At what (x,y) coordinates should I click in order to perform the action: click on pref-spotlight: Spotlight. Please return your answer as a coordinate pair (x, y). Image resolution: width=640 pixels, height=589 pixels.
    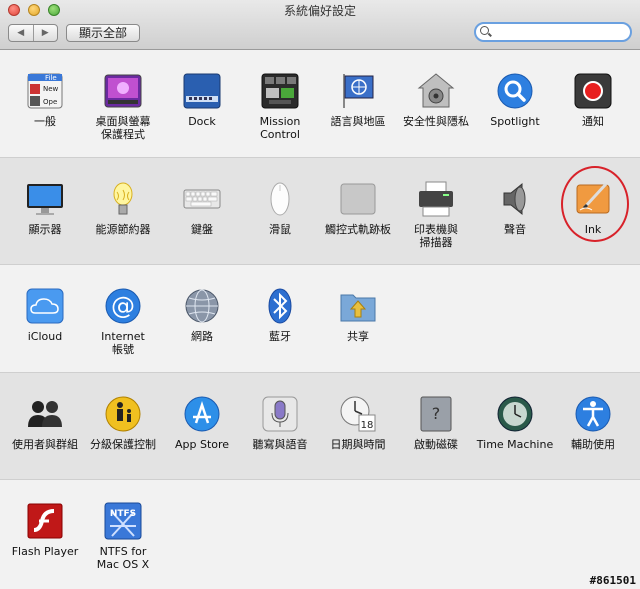
    Looking at the image, I should click on (515, 100).